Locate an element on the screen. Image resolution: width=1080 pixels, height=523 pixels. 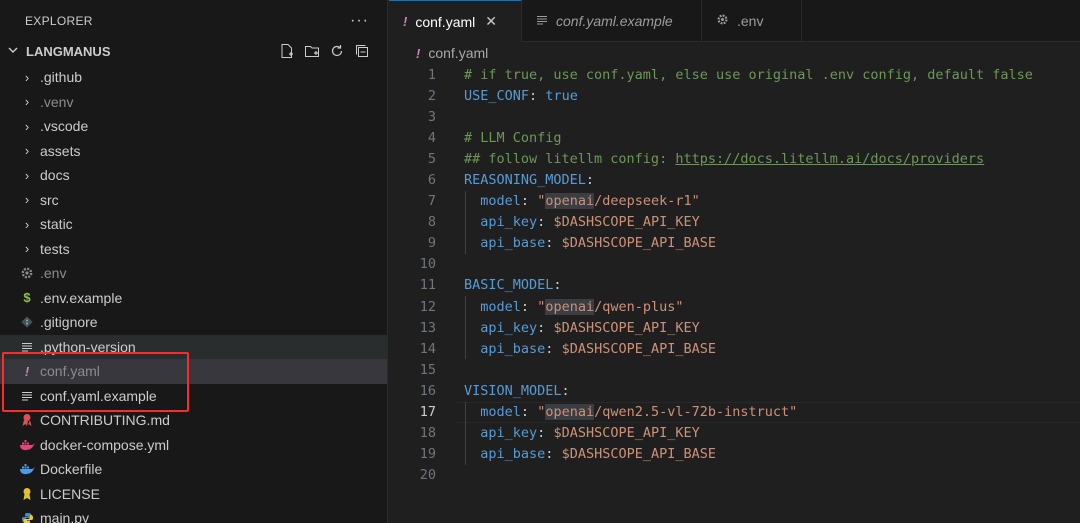
yaml-value: /deepseek-r1" is located at coordinates (647, 201).